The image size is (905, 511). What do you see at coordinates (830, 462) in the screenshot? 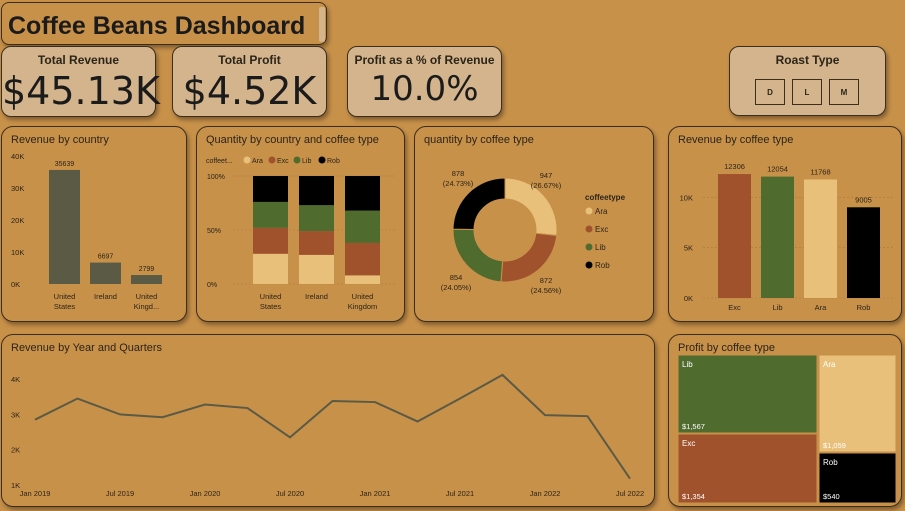
I see `treemap-tile-name: Rob` at bounding box center [830, 462].